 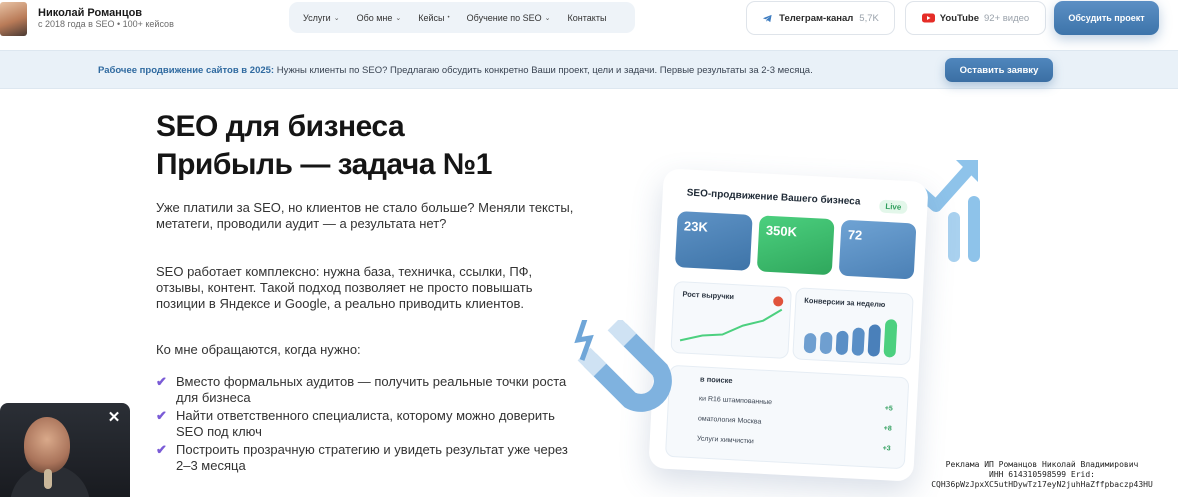 I want to click on youtube-label: YouTube, so click(x=959, y=18).